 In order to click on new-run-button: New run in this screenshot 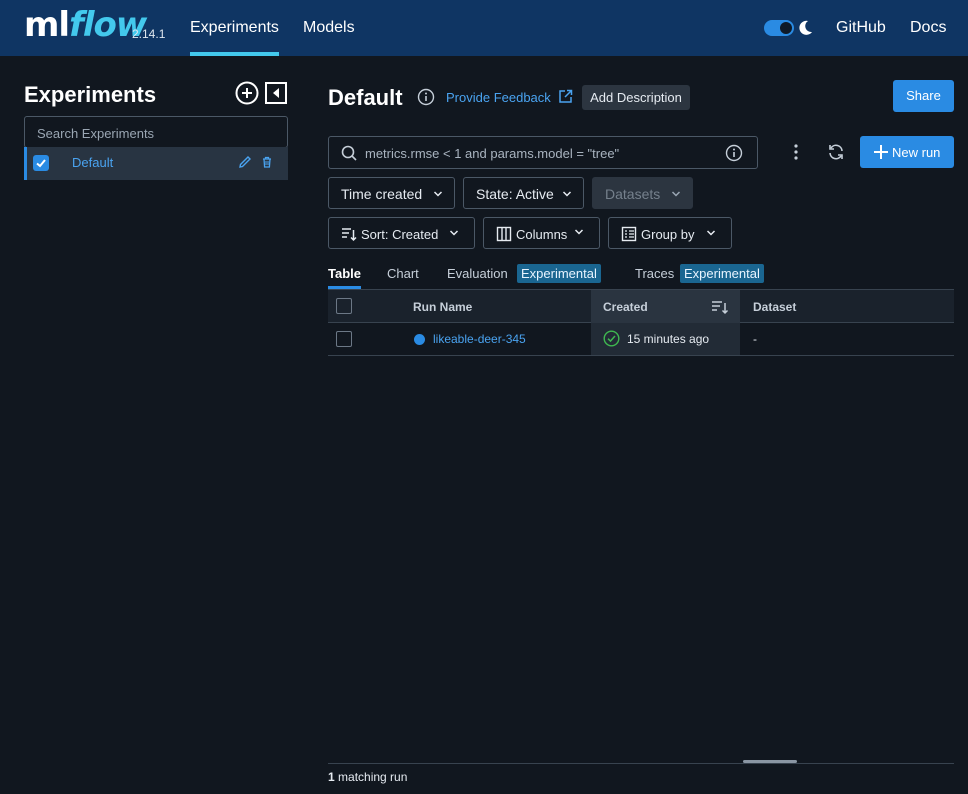, I will do `click(907, 152)`.